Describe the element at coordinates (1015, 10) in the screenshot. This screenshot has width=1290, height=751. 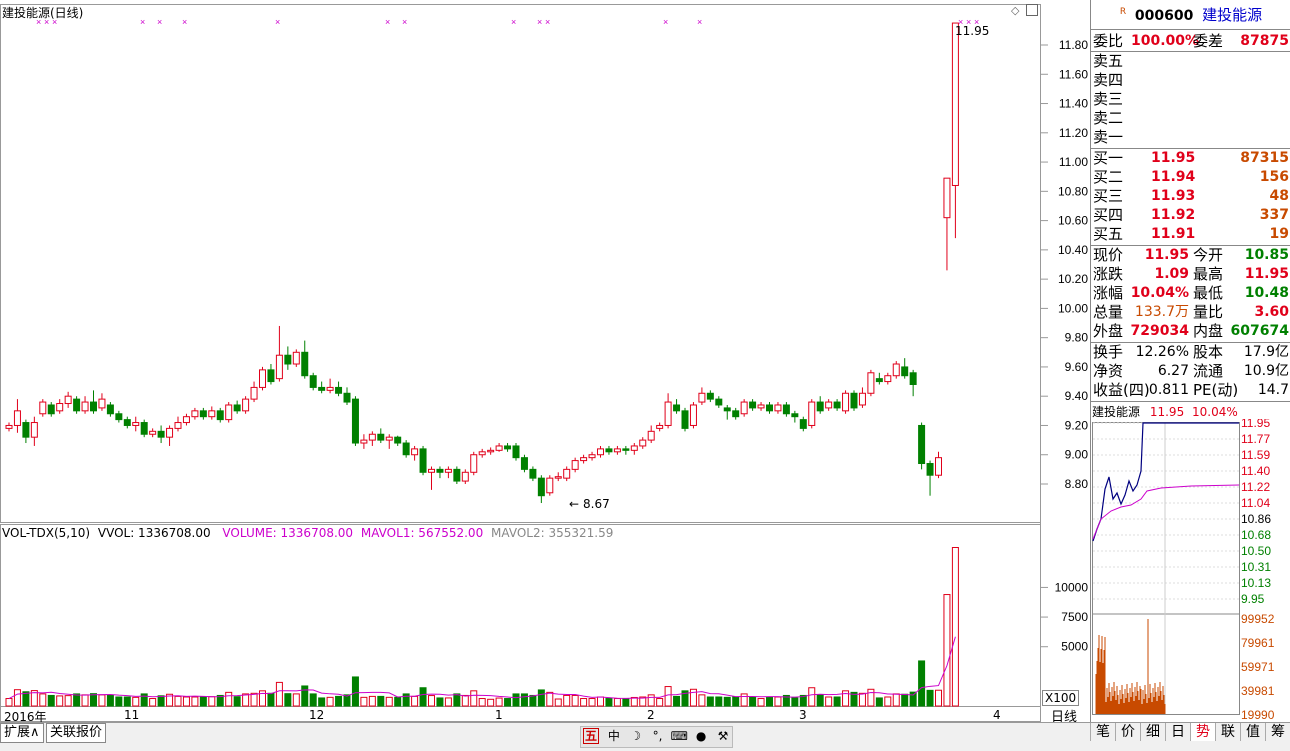
I see `diamond-icon: ◇` at that location.